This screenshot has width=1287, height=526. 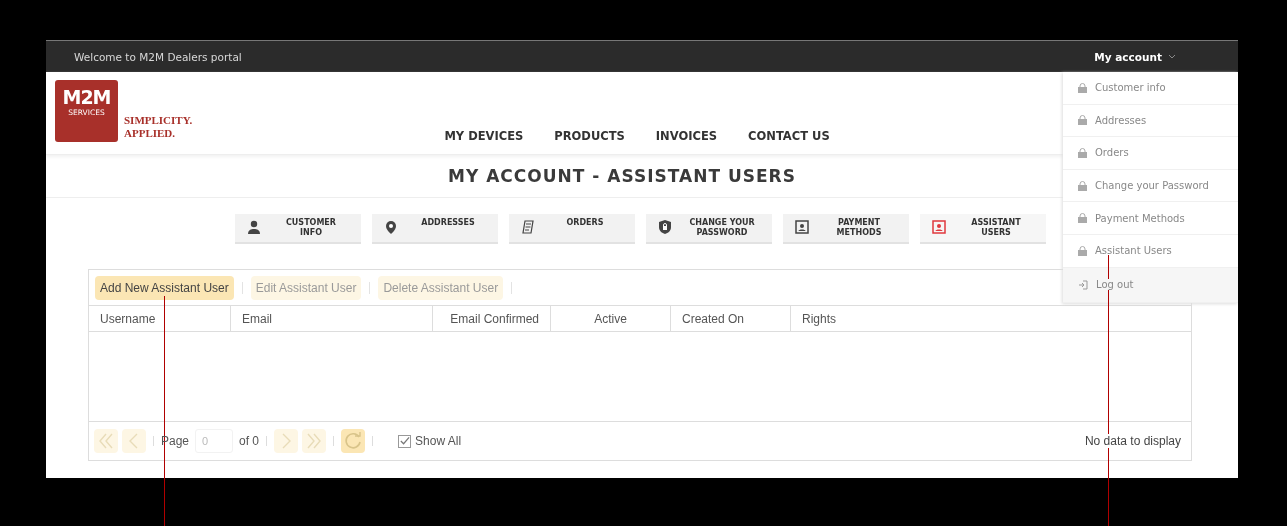 I want to click on refresh-icon, so click(x=353, y=441).